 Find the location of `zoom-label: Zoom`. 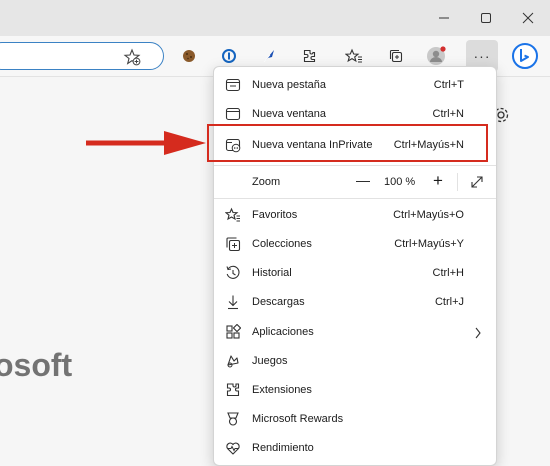

zoom-label: Zoom is located at coordinates (266, 182).